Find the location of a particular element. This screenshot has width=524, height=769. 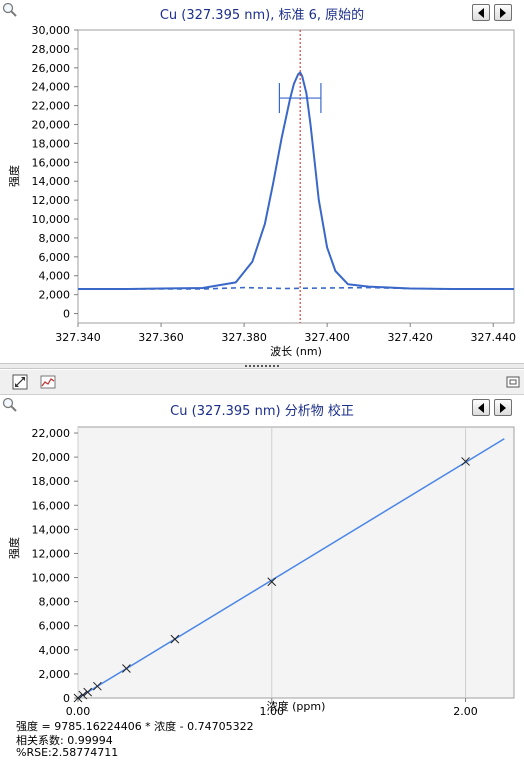

x-tick-label: 327.420 is located at coordinates (410, 337).